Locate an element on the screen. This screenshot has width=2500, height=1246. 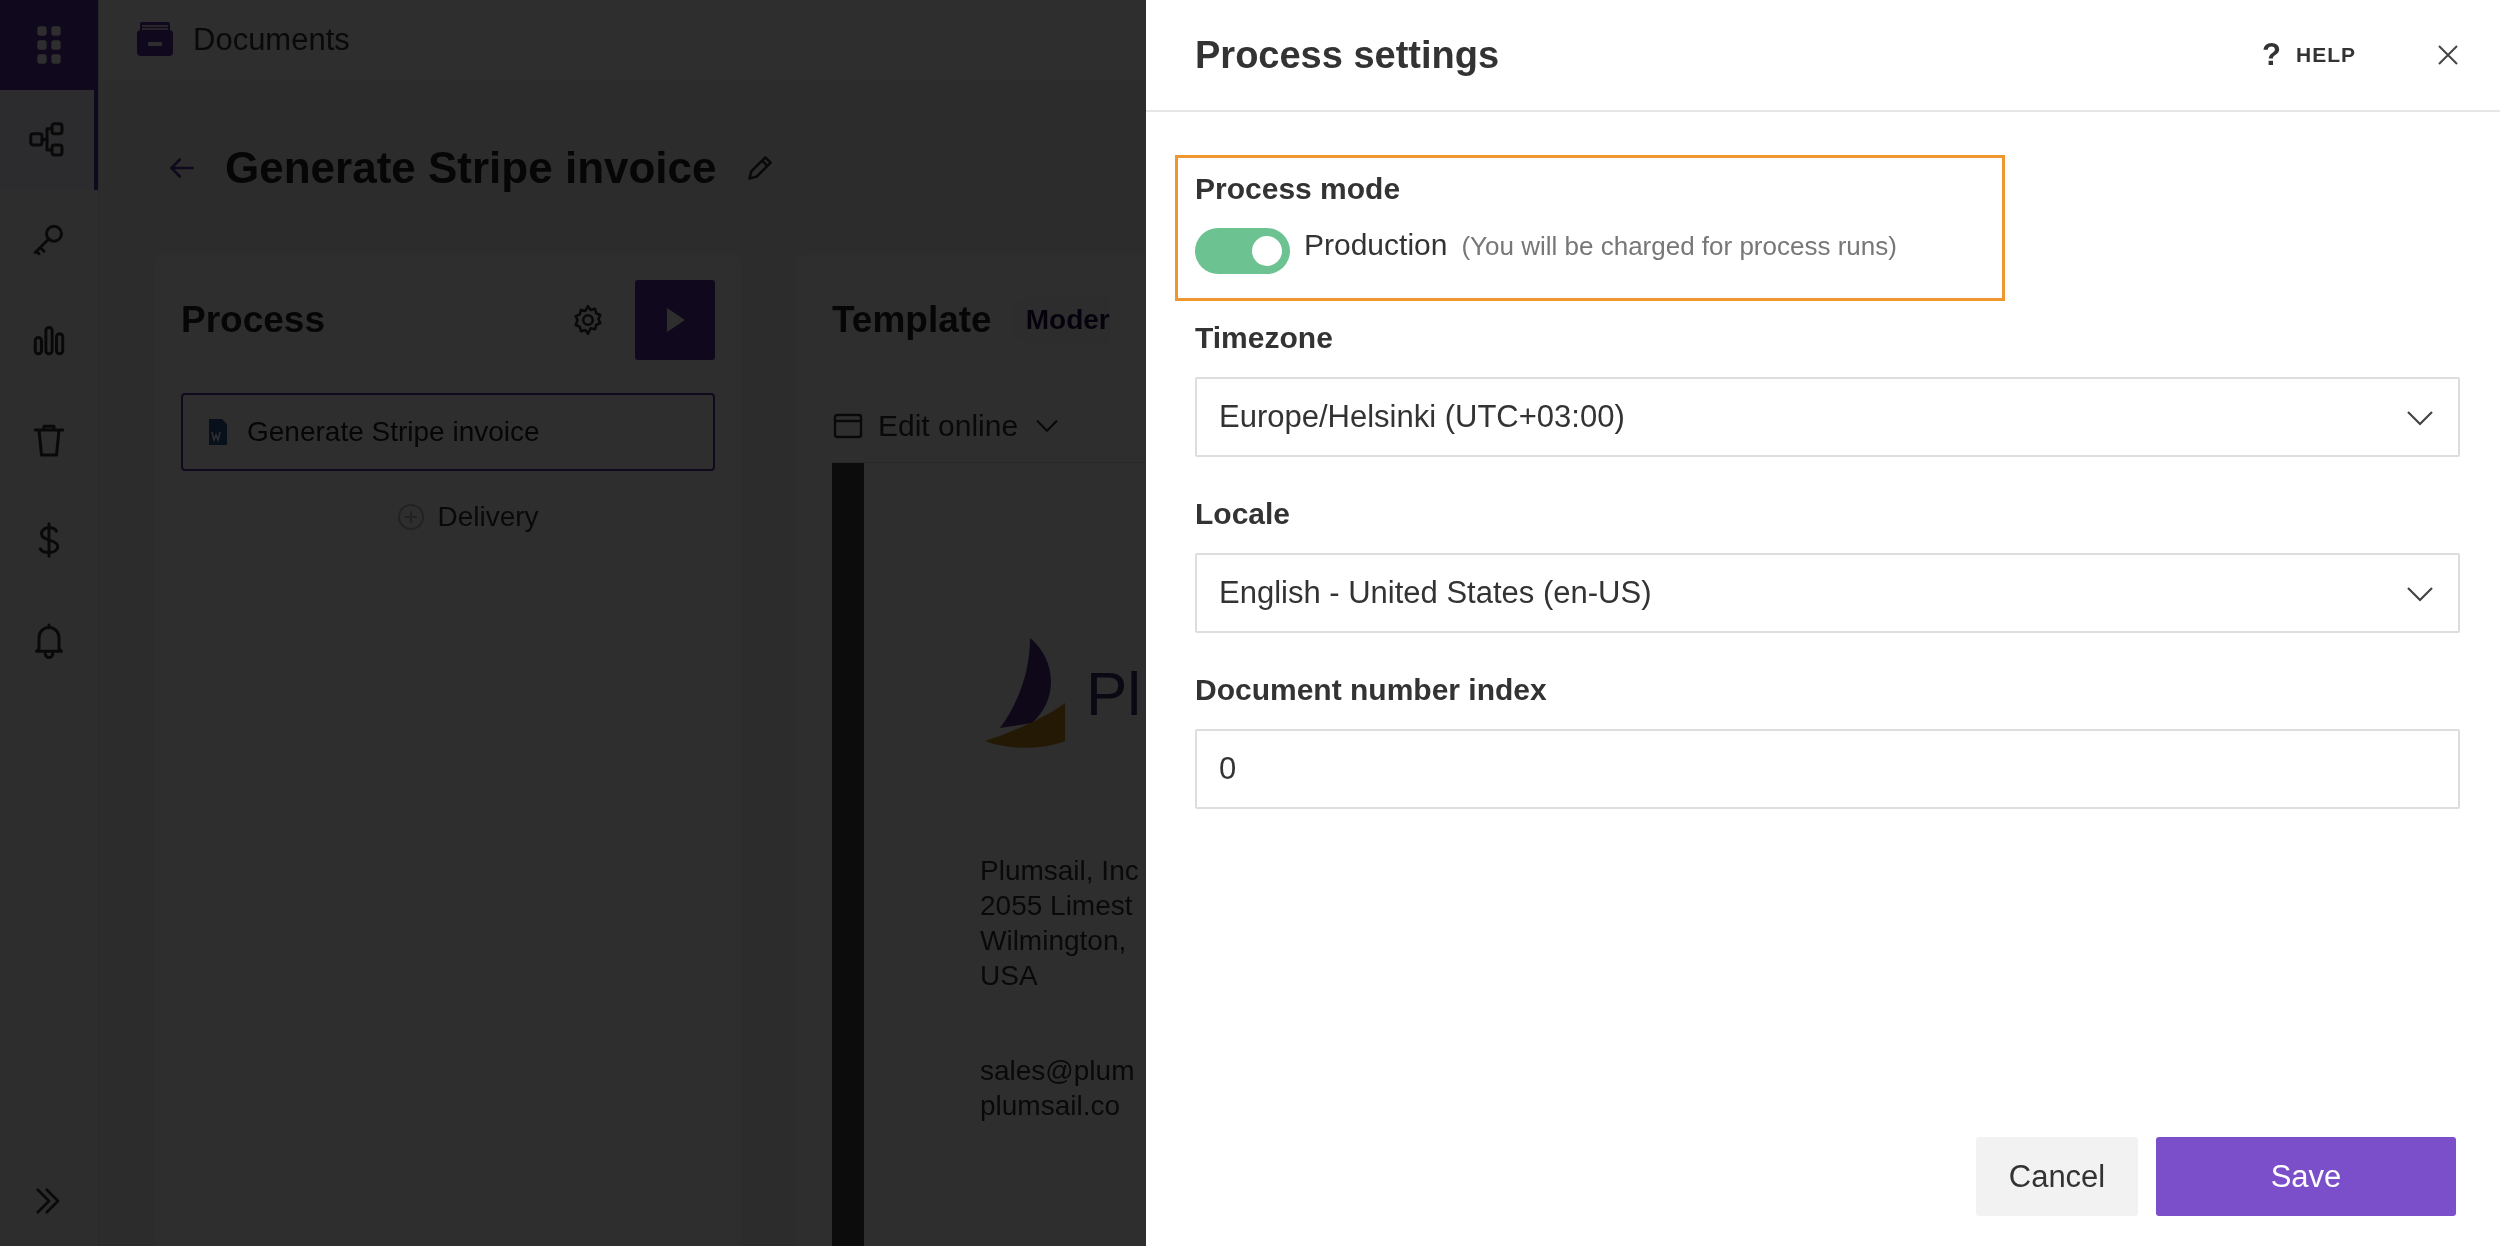
field-label: Locale is located at coordinates (1243, 514).